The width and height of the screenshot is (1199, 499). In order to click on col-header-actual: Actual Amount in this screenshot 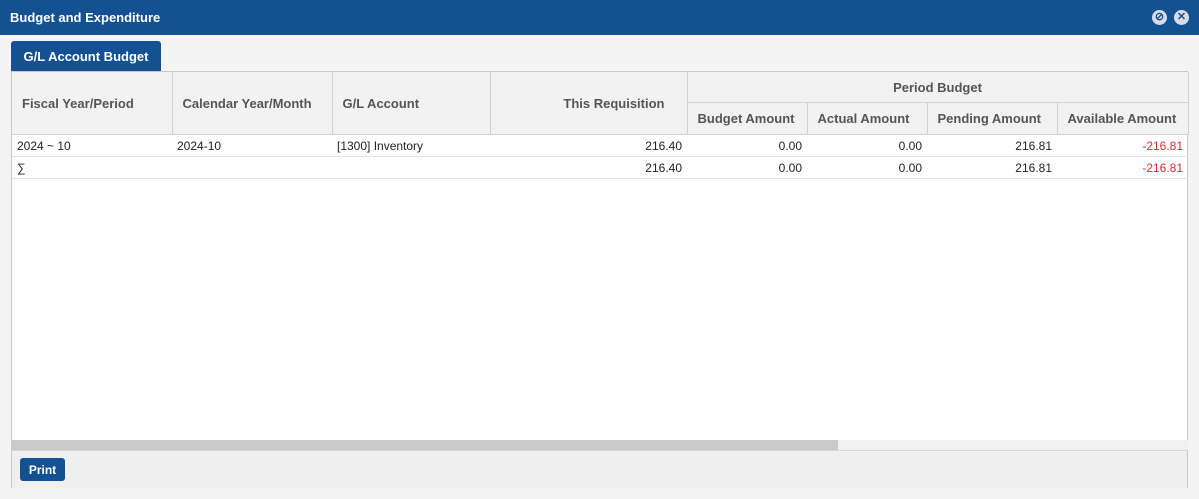, I will do `click(867, 118)`.